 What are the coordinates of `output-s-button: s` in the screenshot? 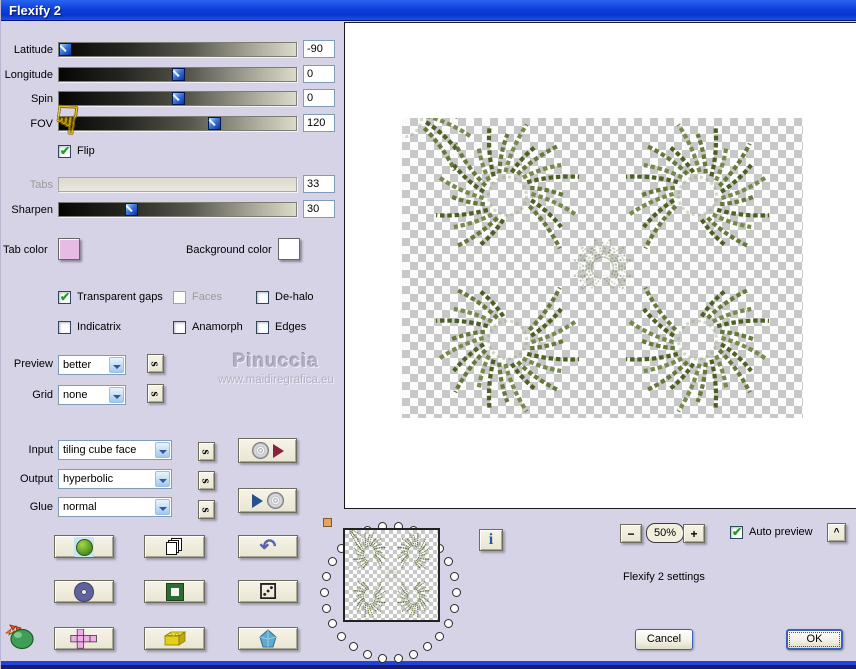 It's located at (206, 480).